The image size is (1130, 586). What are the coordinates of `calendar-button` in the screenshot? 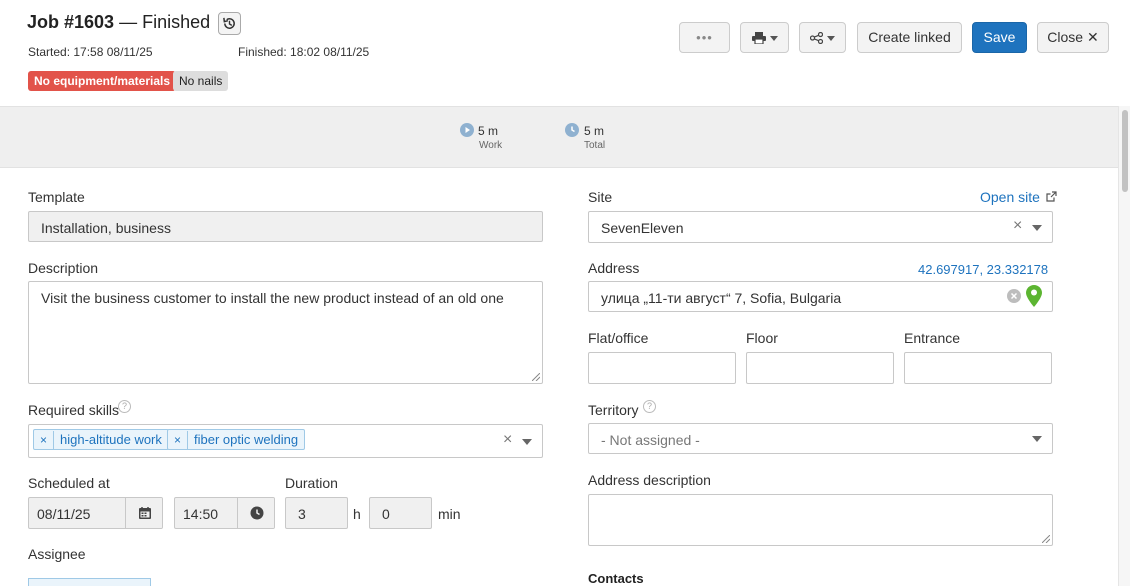 It's located at (143, 513).